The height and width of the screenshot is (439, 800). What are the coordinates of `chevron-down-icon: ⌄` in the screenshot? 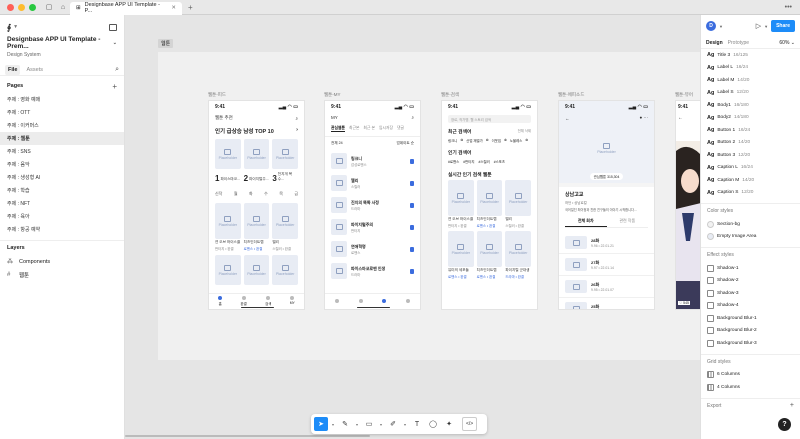 It's located at (115, 43).